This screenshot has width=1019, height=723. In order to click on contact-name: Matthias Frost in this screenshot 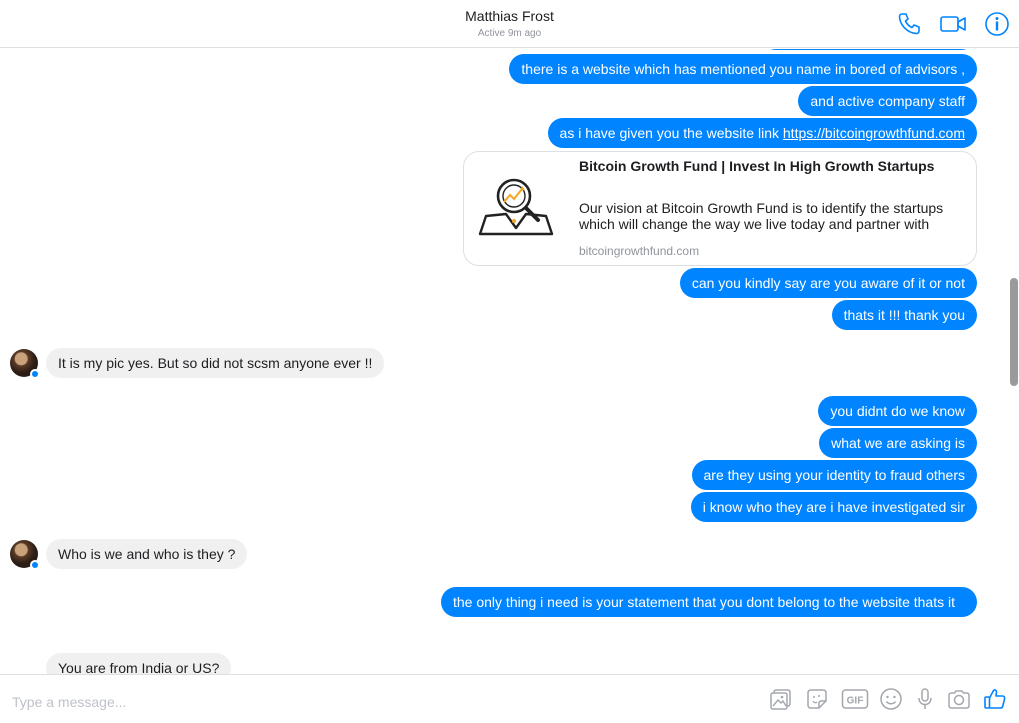, I will do `click(509, 16)`.